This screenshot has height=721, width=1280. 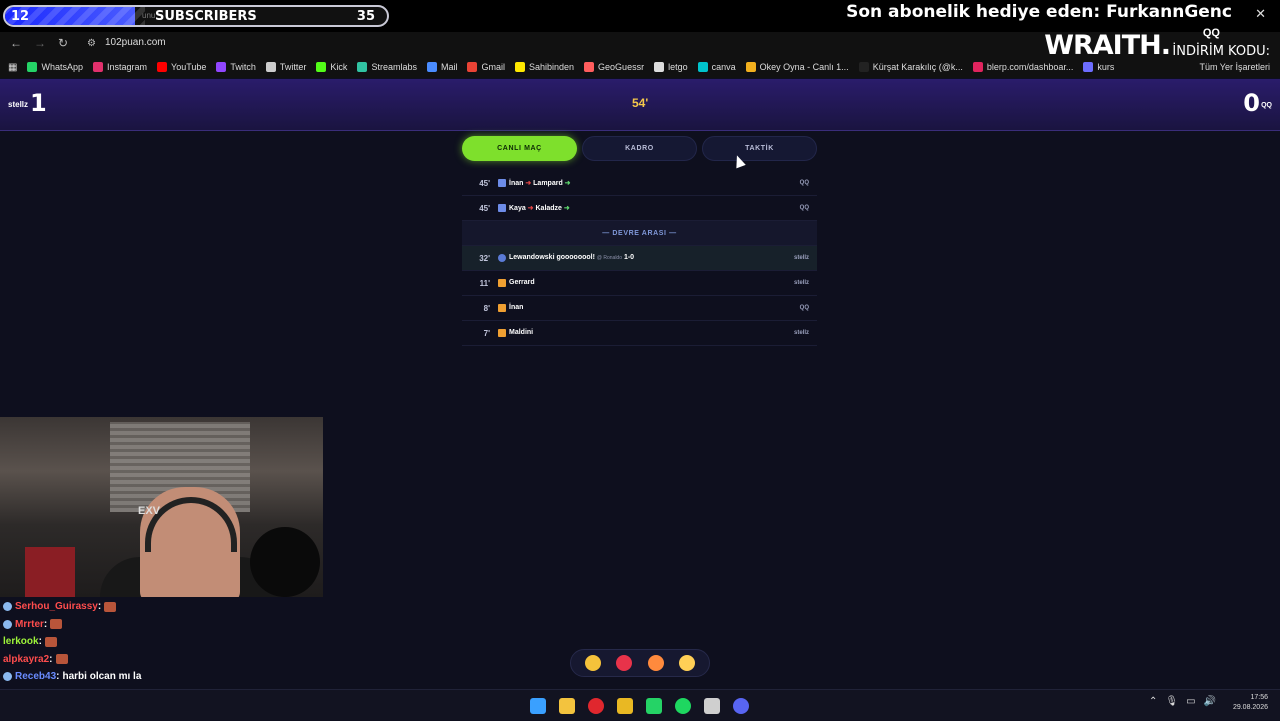 I want to click on reload-icon: ↻, so click(x=63, y=43).